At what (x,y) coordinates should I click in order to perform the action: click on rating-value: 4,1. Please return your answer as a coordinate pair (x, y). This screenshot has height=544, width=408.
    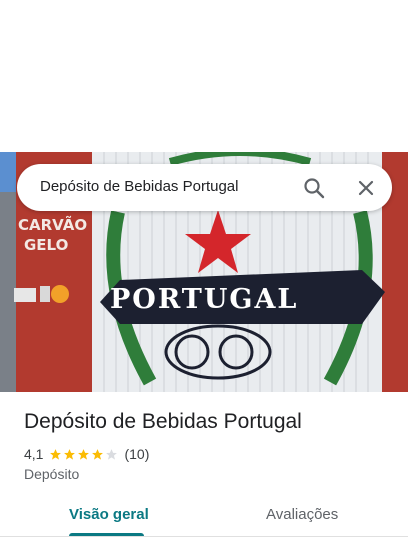
    Looking at the image, I should click on (34, 454).